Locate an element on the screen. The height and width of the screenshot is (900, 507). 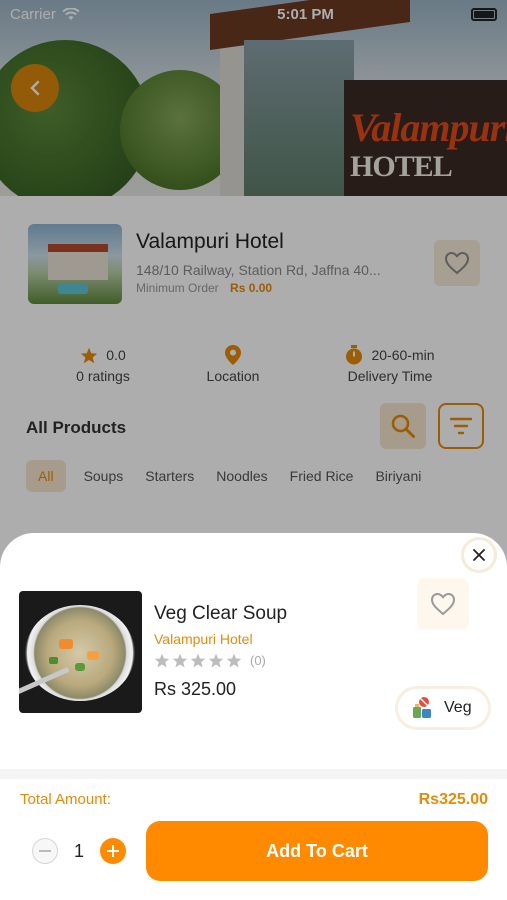
soup-bowl-shape is located at coordinates (80, 653).